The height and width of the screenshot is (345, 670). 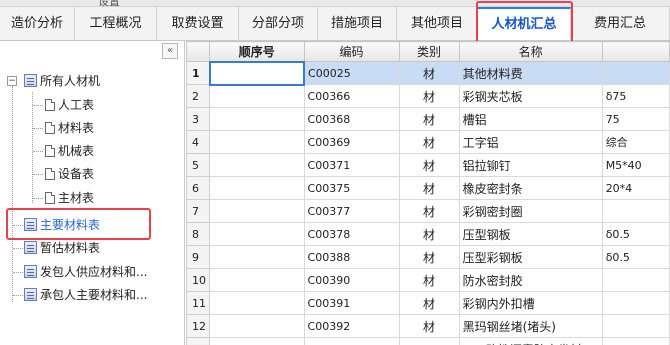 What do you see at coordinates (351, 257) in the screenshot?
I see `code-cell: C00388` at bounding box center [351, 257].